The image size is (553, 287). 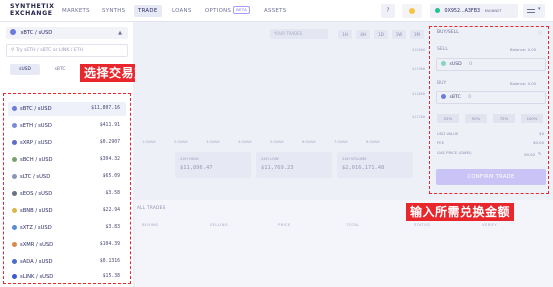 What do you see at coordinates (36, 143) in the screenshot?
I see `pair-name: sXRP / sUSD` at bounding box center [36, 143].